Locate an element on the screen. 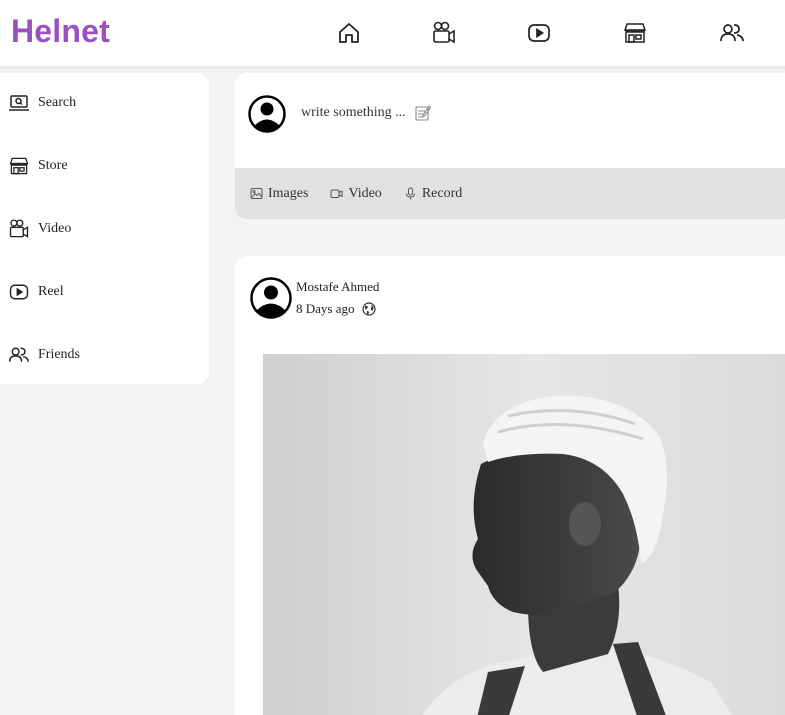  post-author-name: Mostafe Ahmed is located at coordinates (337, 287).